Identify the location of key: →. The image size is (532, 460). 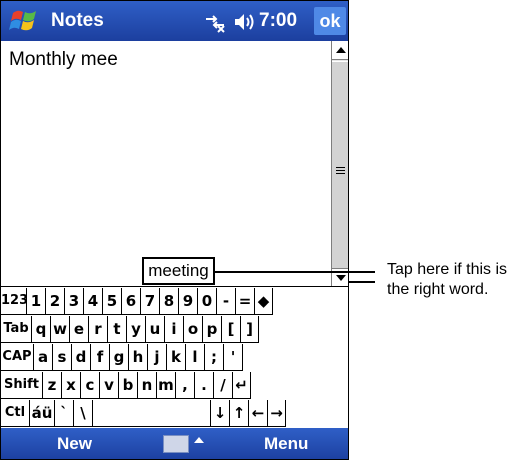
(277, 413).